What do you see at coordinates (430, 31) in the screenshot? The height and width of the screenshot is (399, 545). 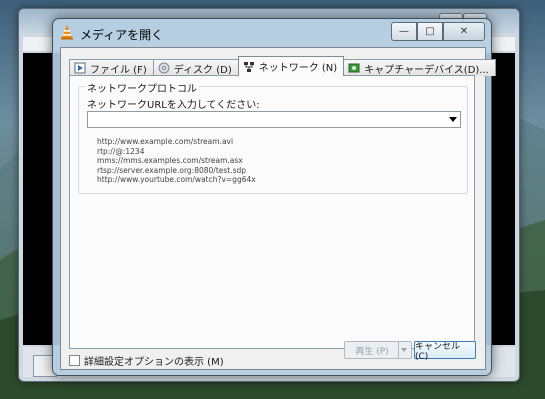 I see `maximize-button: □` at bounding box center [430, 31].